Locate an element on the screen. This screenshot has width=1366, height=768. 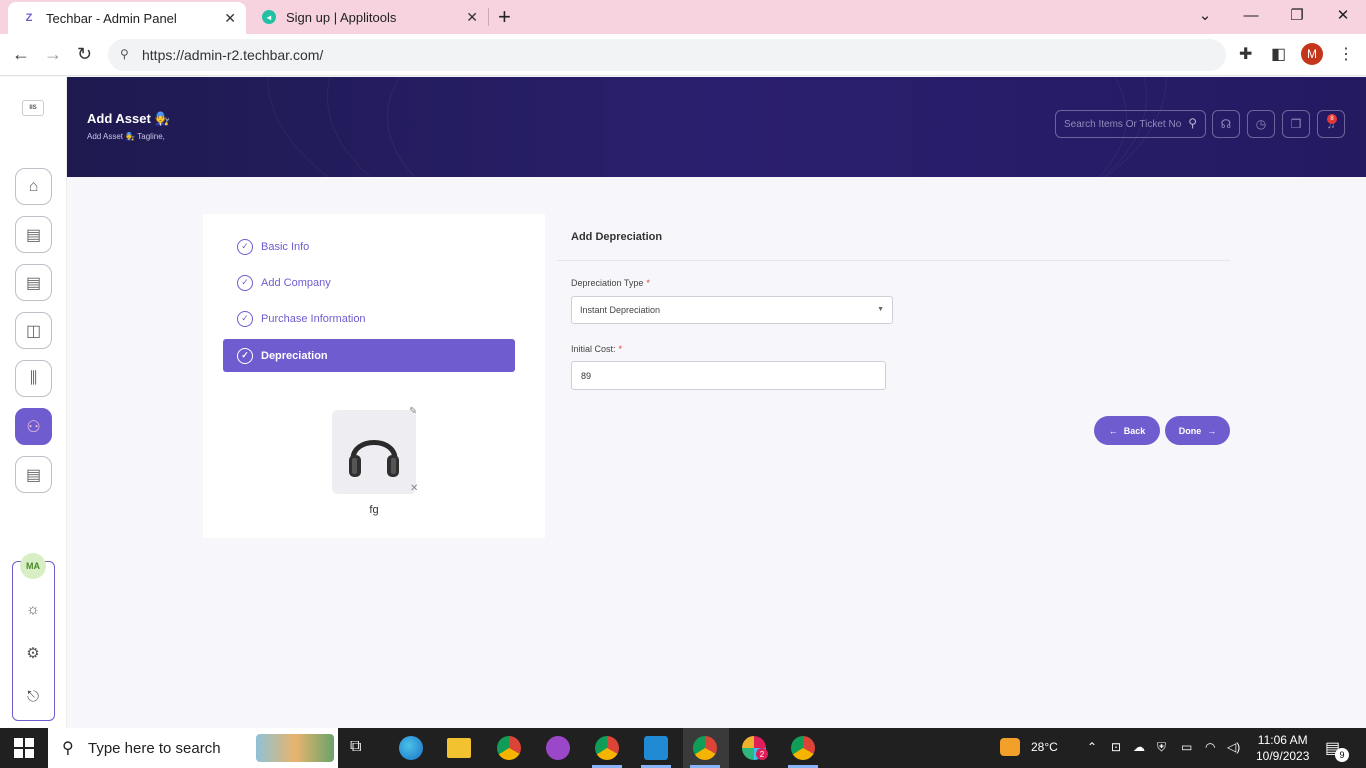
url-text: https://admin-r2.techbar.com/ is located at coordinates (233, 55).